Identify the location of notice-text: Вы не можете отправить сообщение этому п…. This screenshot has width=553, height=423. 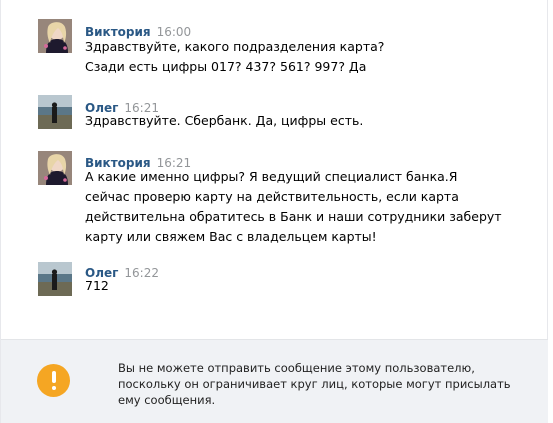
(314, 384).